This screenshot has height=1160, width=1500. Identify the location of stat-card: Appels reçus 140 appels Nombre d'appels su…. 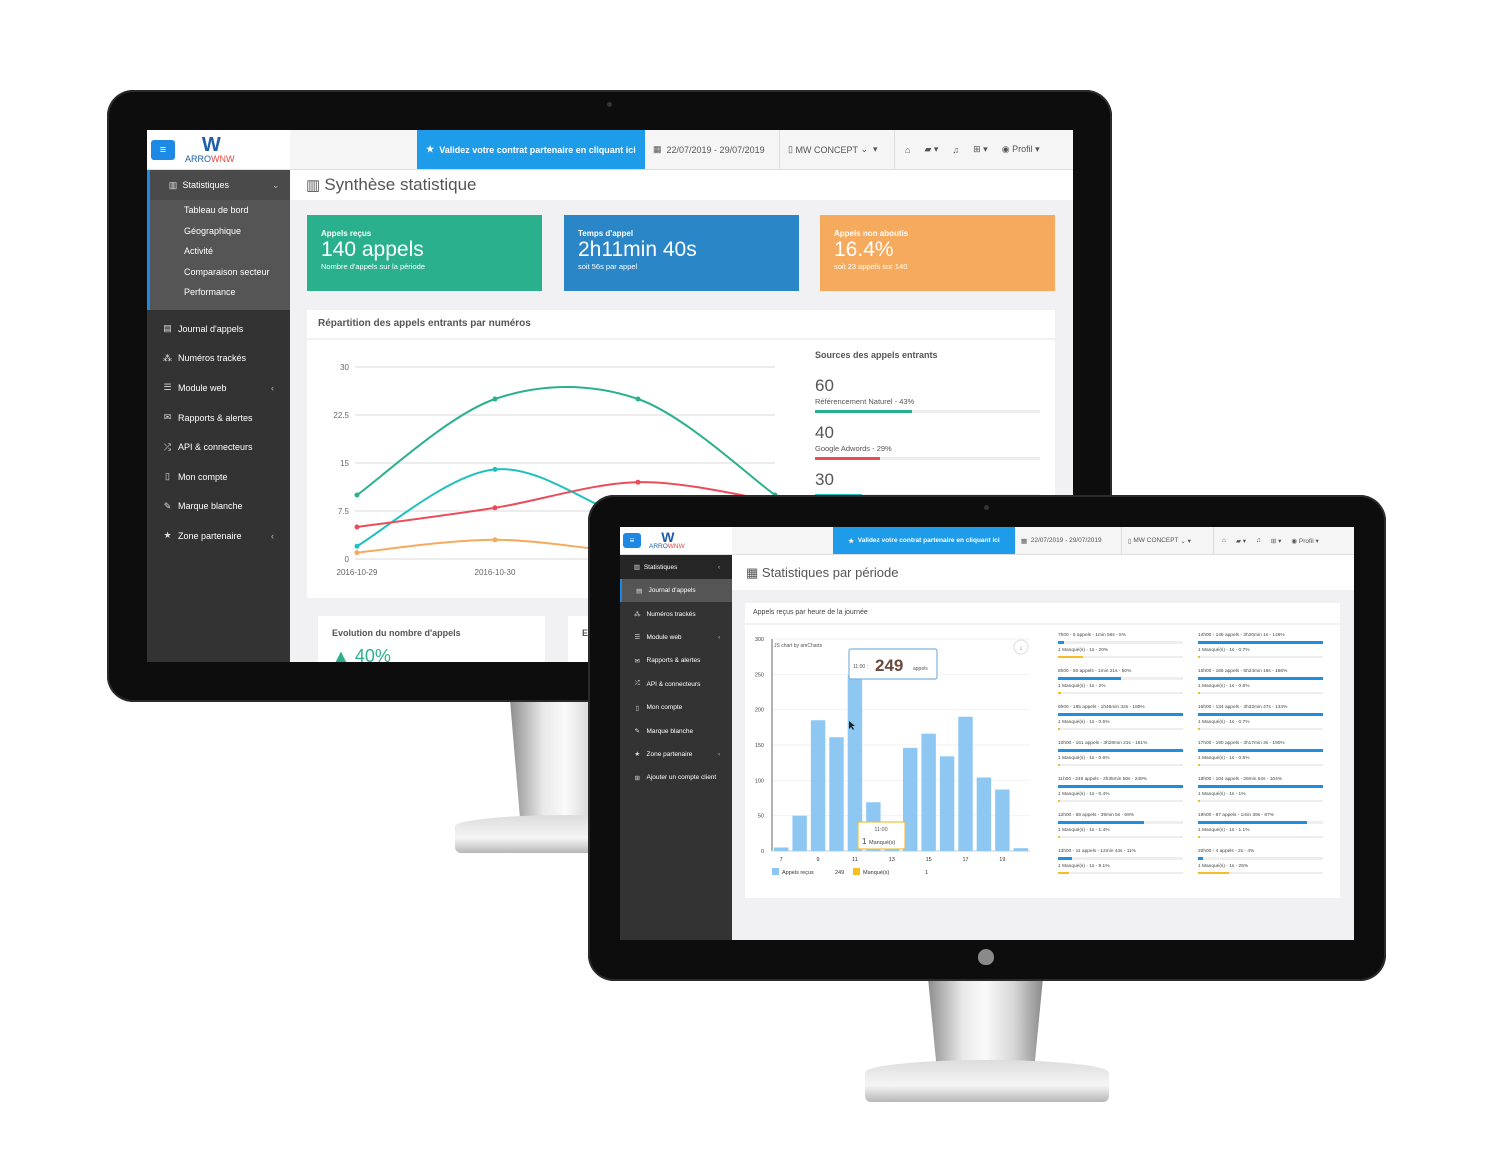
(424, 253).